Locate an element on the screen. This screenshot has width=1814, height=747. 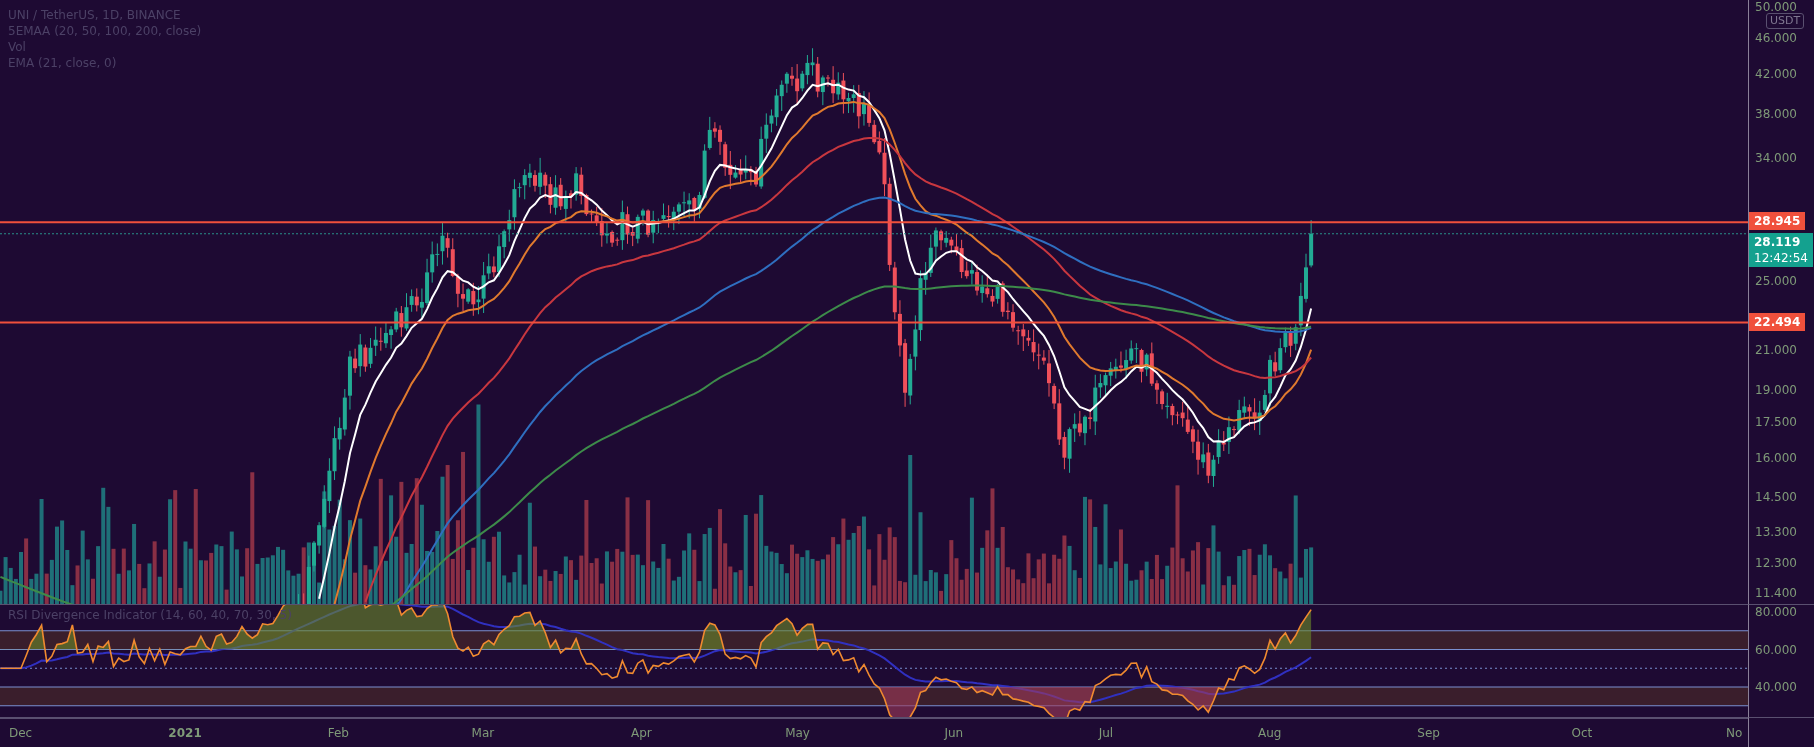
rsi-axis-label: 60.000 is located at coordinates (1776, 649).